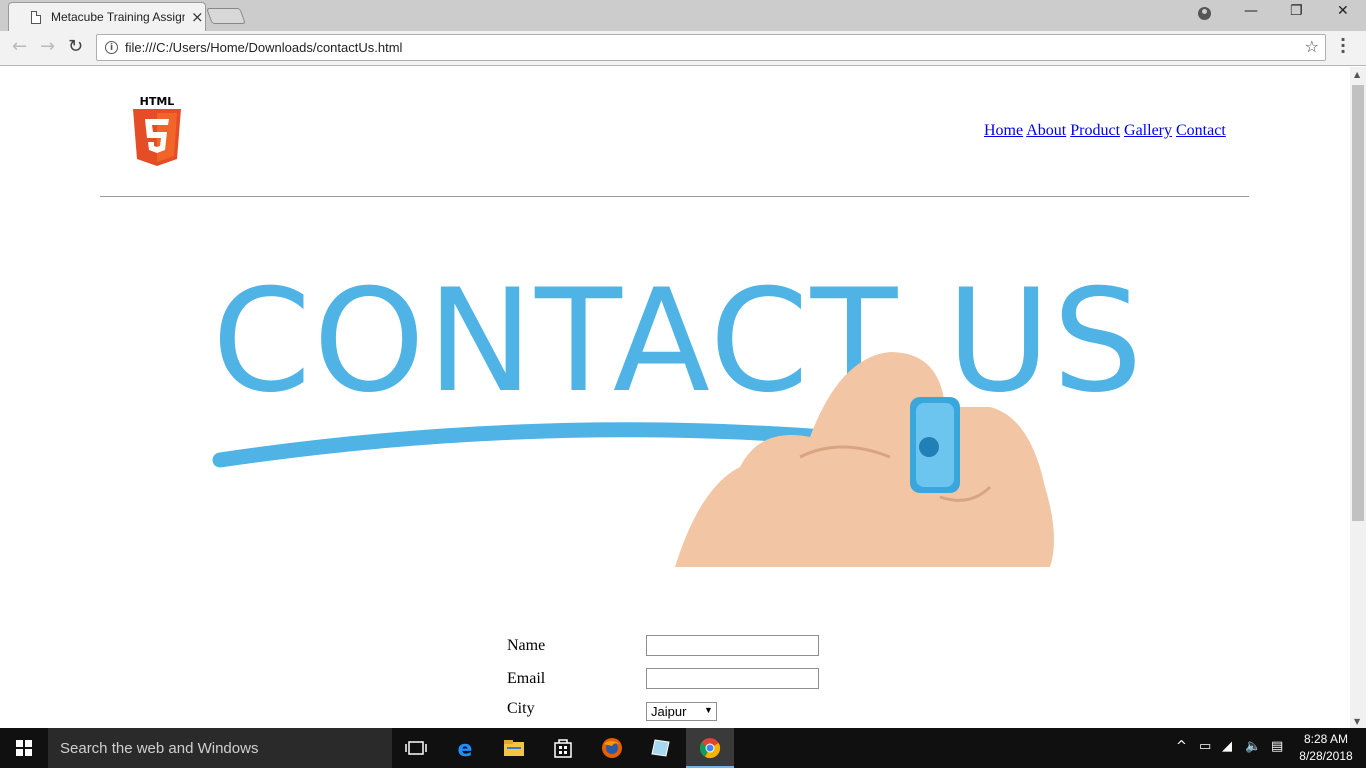 The image size is (1366, 768). Describe the element at coordinates (1253, 746) in the screenshot. I see `volume-icon: 🔈` at that location.